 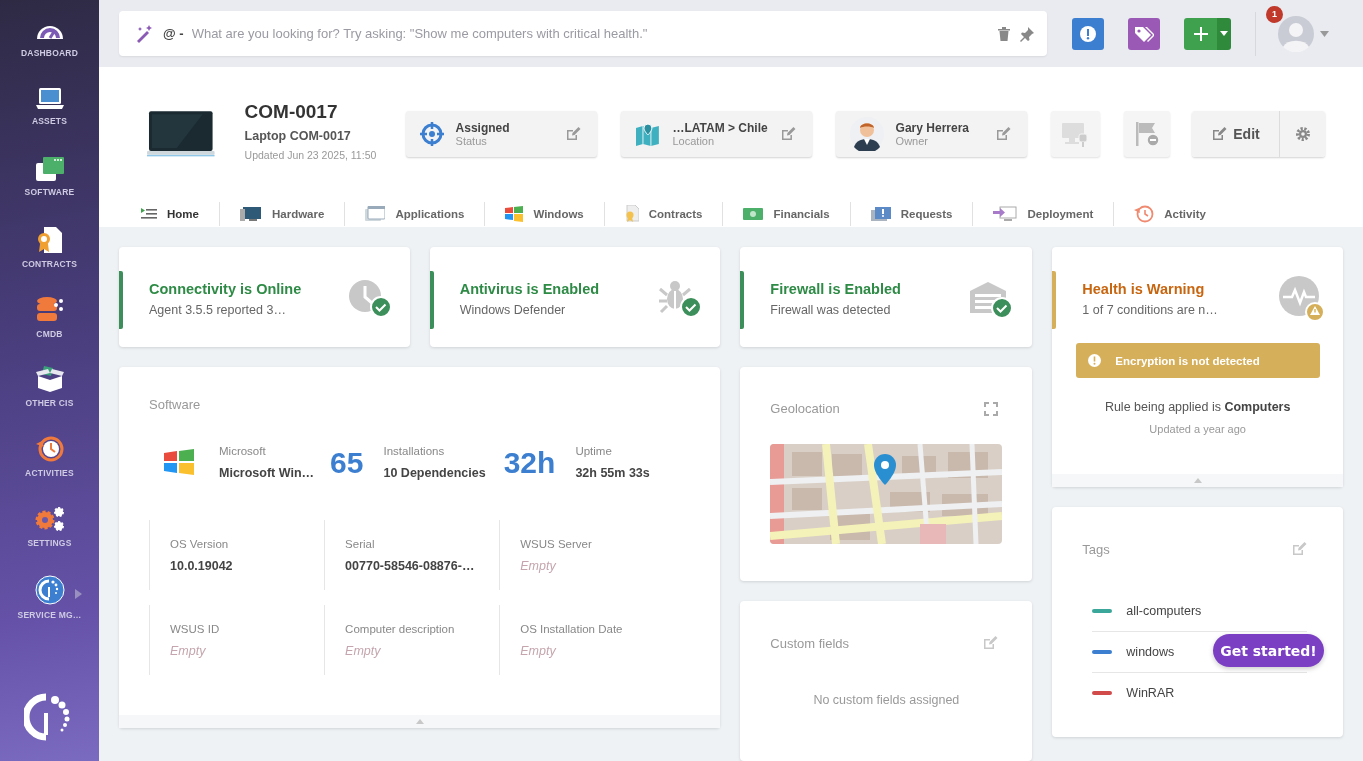 I want to click on sidebar-item: OTHER CIS, so click(x=49, y=400).